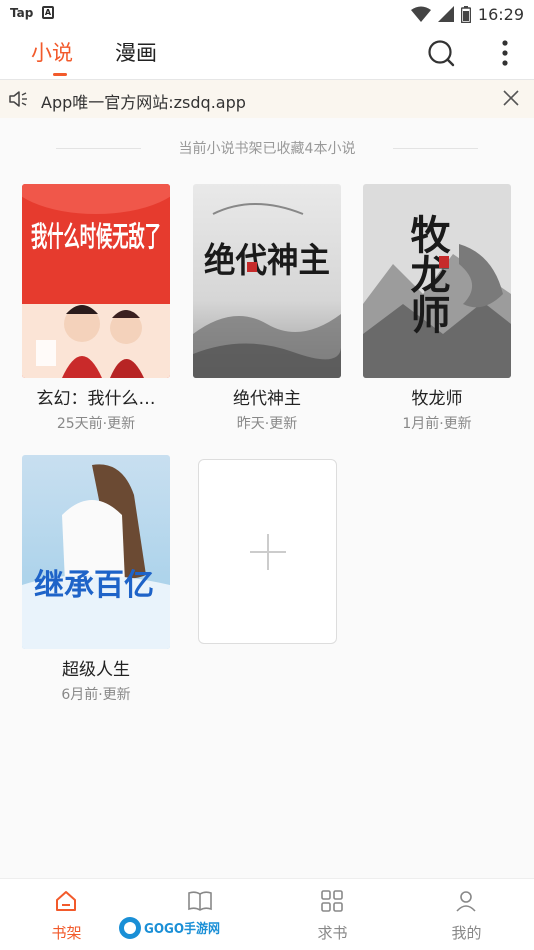  What do you see at coordinates (22, 13) in the screenshot?
I see `carrier-label: Tap` at bounding box center [22, 13].